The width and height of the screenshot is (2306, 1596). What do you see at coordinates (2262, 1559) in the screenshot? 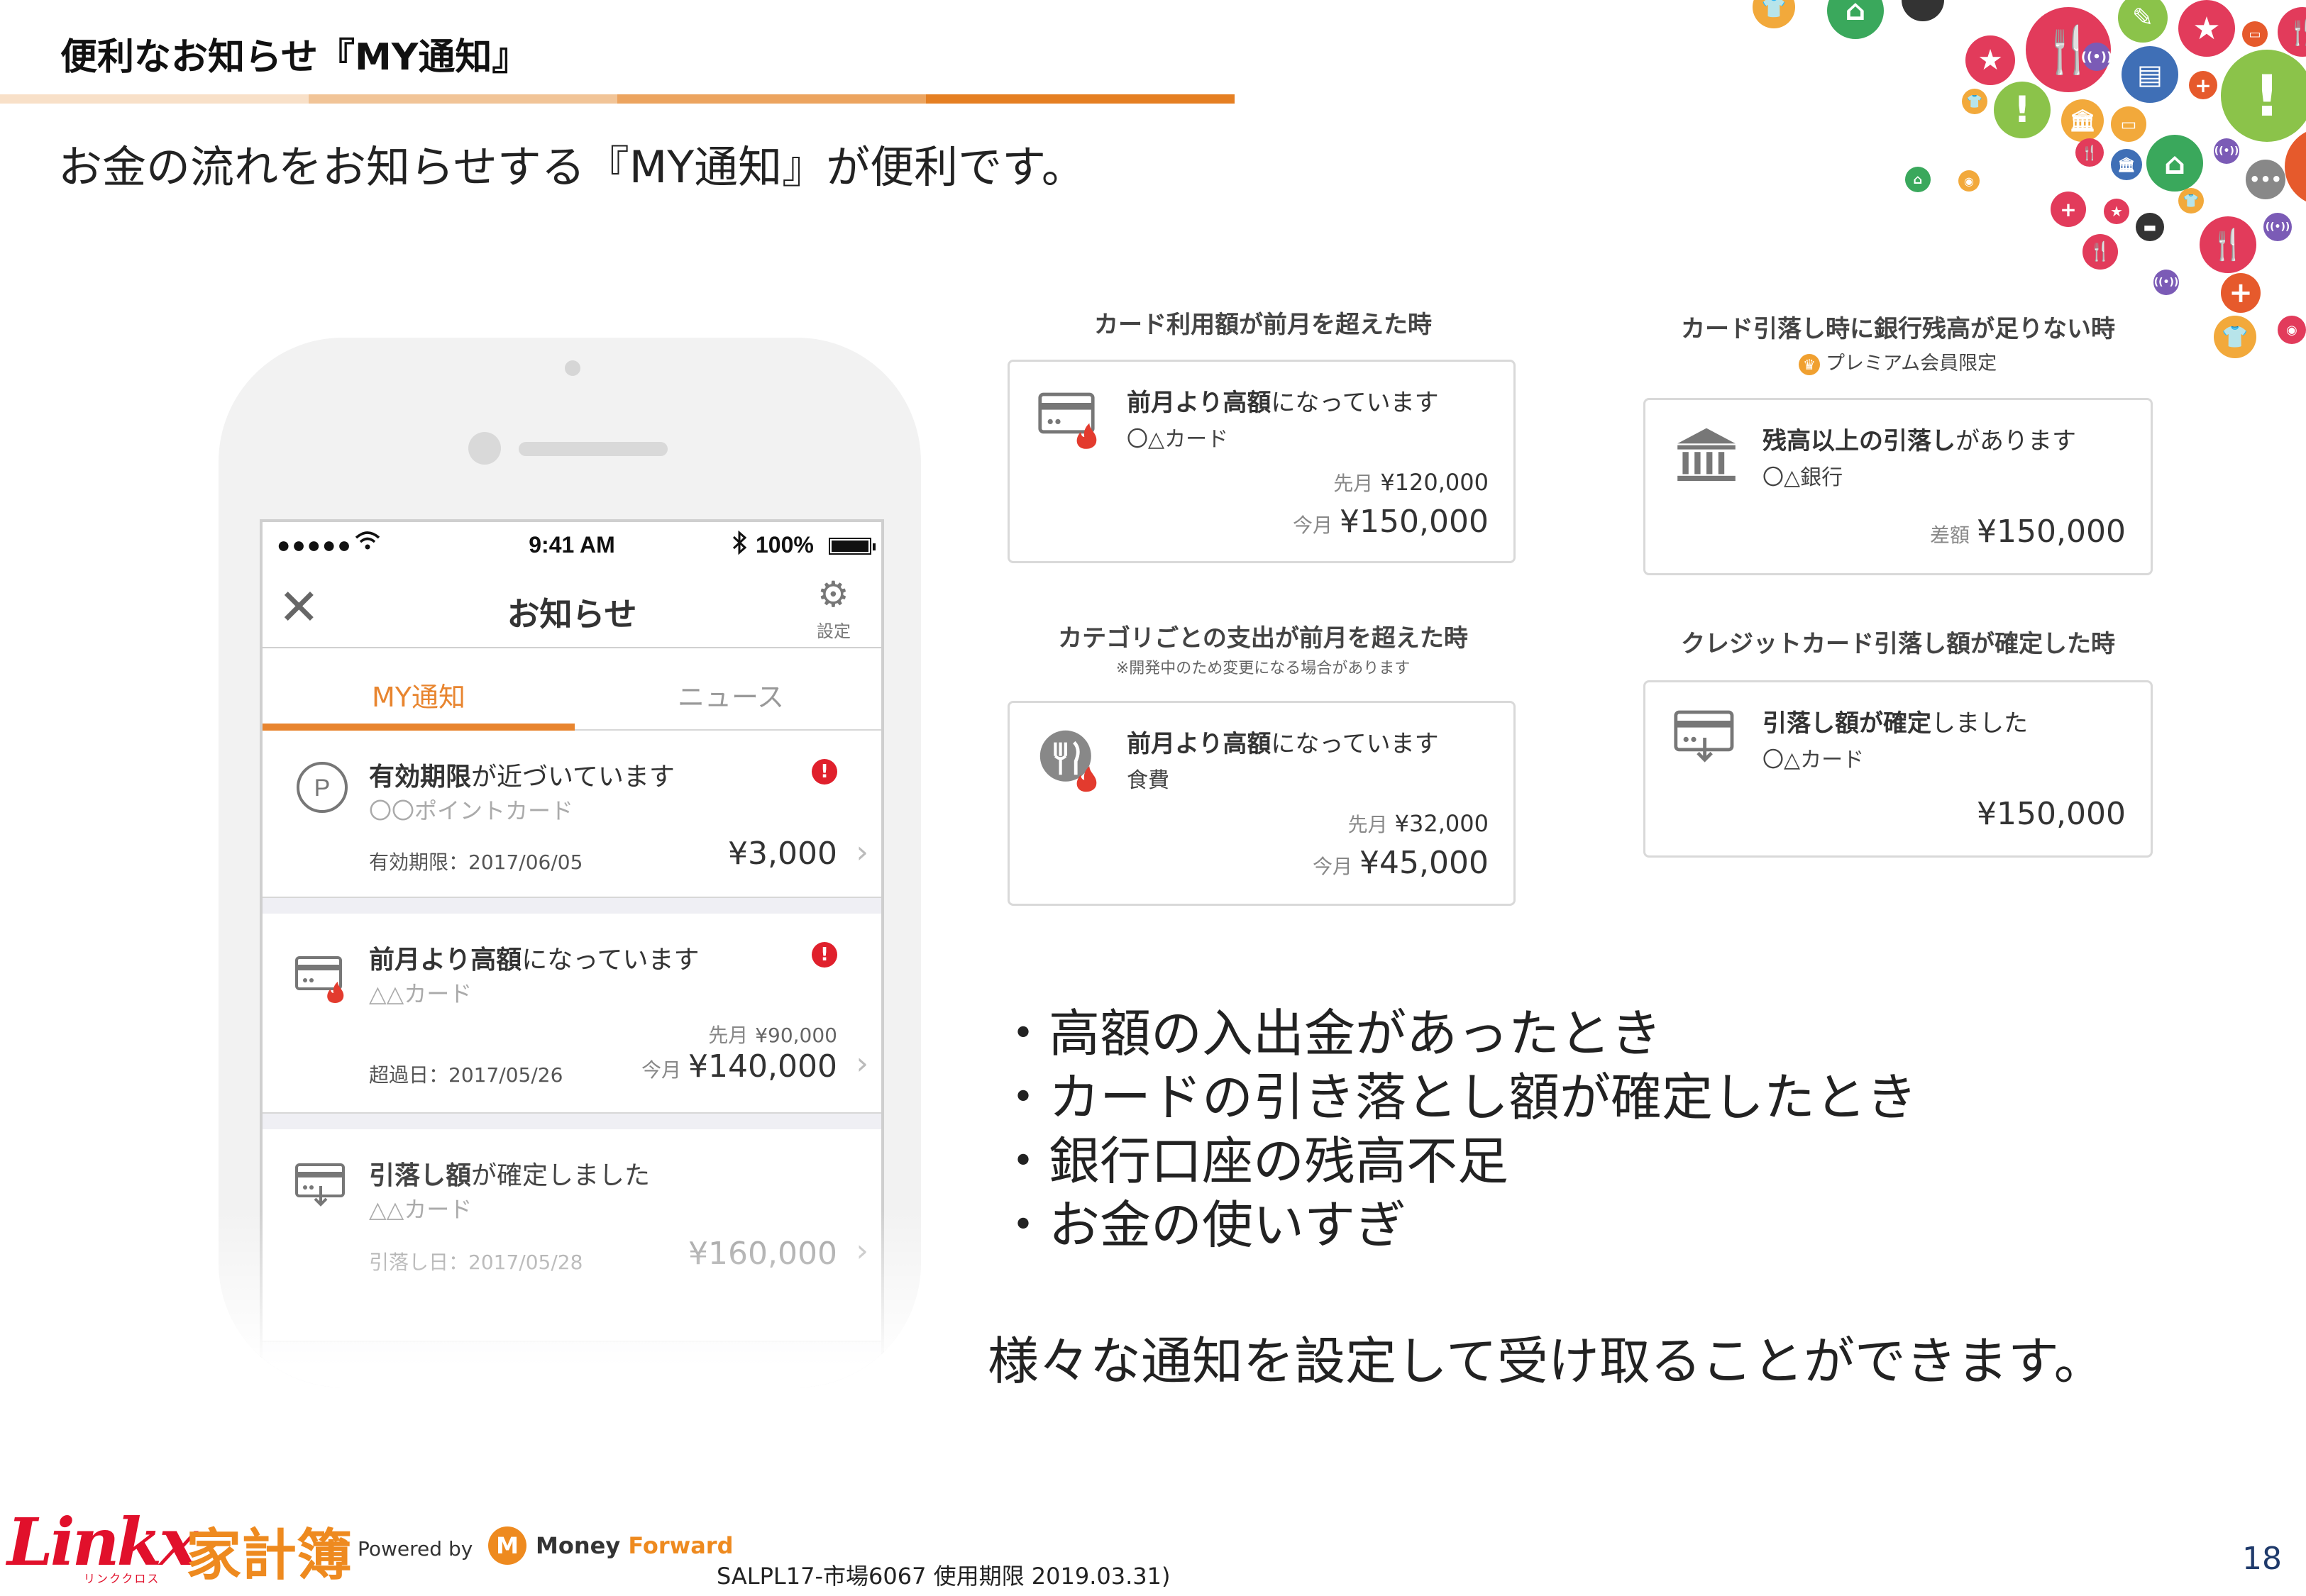
I see `page-number: 18` at bounding box center [2262, 1559].